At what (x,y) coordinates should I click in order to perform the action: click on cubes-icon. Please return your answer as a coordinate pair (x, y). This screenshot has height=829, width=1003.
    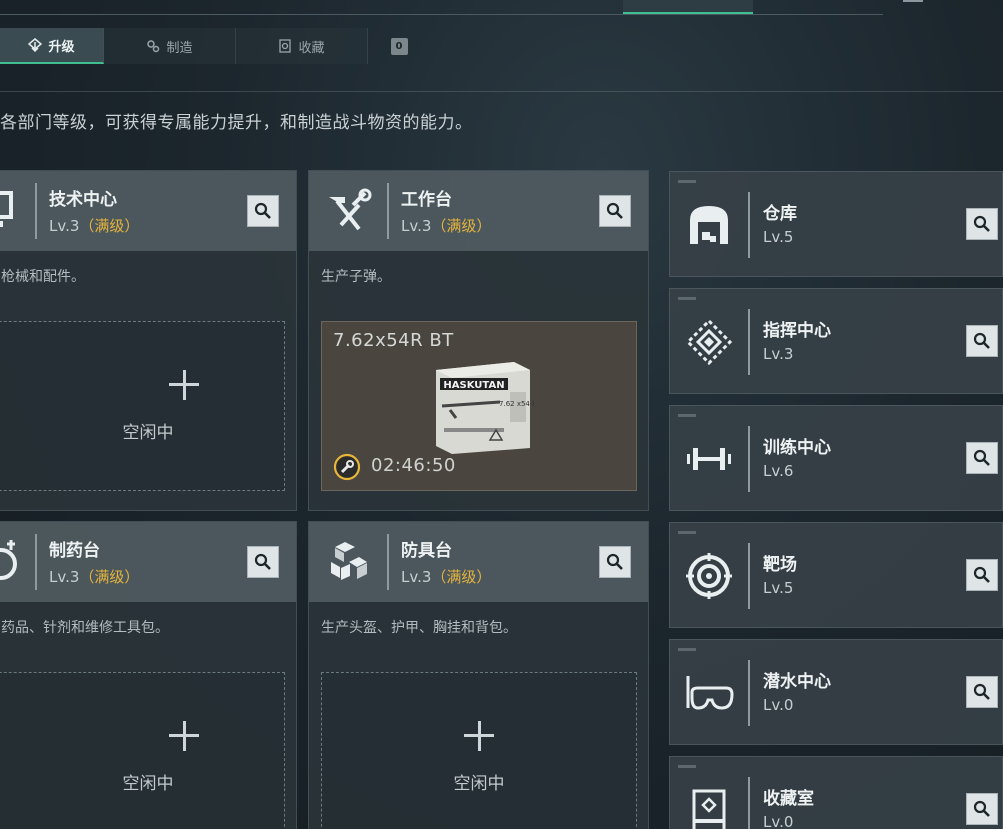
    Looking at the image, I should click on (349, 561).